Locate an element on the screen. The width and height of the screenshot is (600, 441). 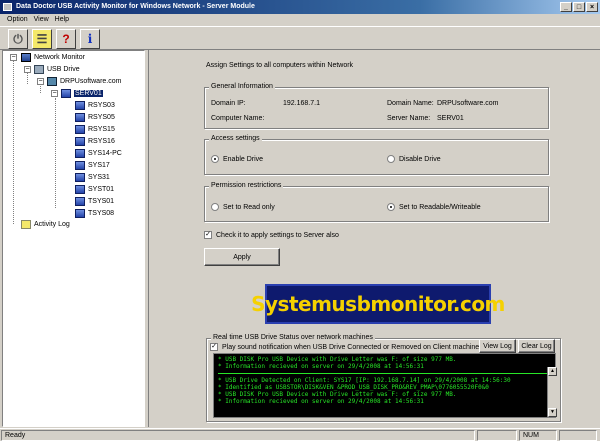
tree-machine: RSYS03 is located at coordinates (95, 105).